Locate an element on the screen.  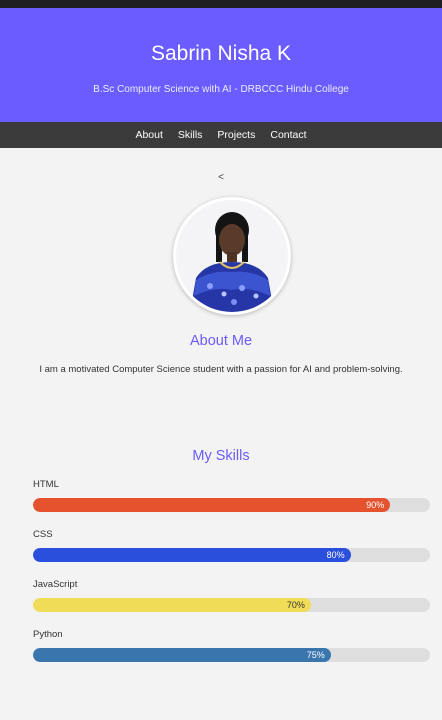
skill-name: HTML is located at coordinates (46, 484).